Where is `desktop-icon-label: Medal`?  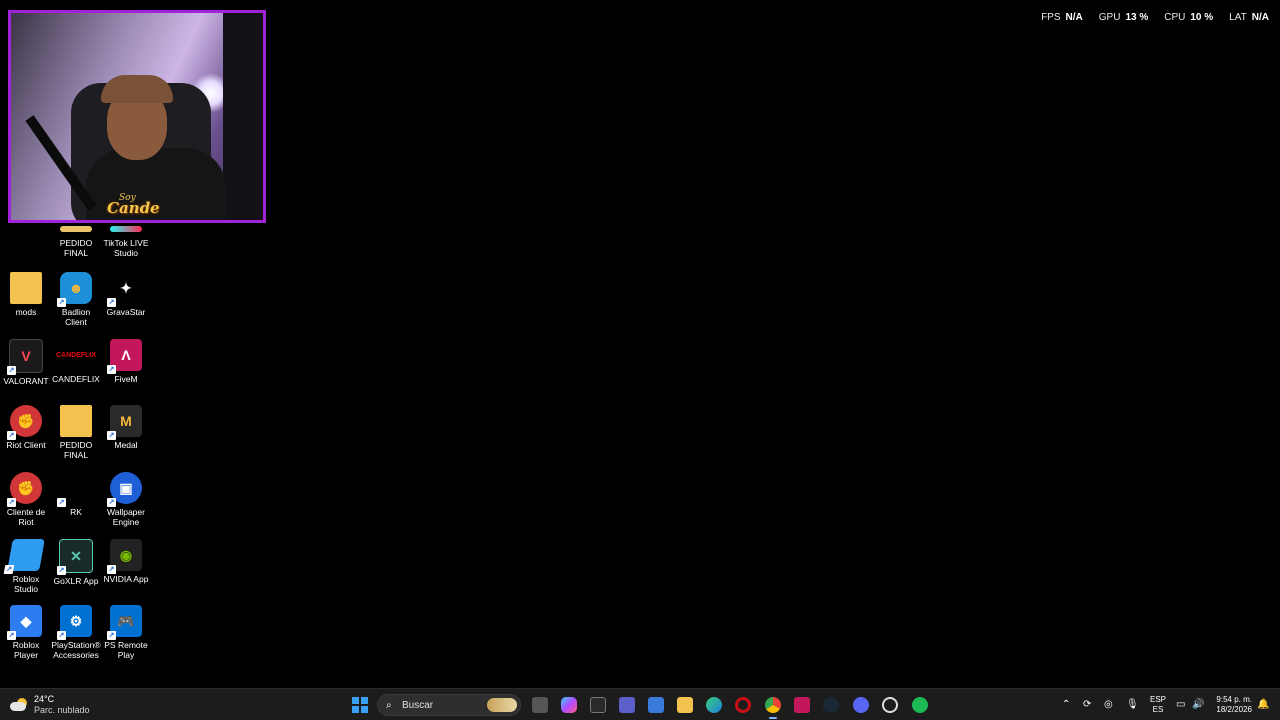
desktop-icon-label: Medal is located at coordinates (126, 445).